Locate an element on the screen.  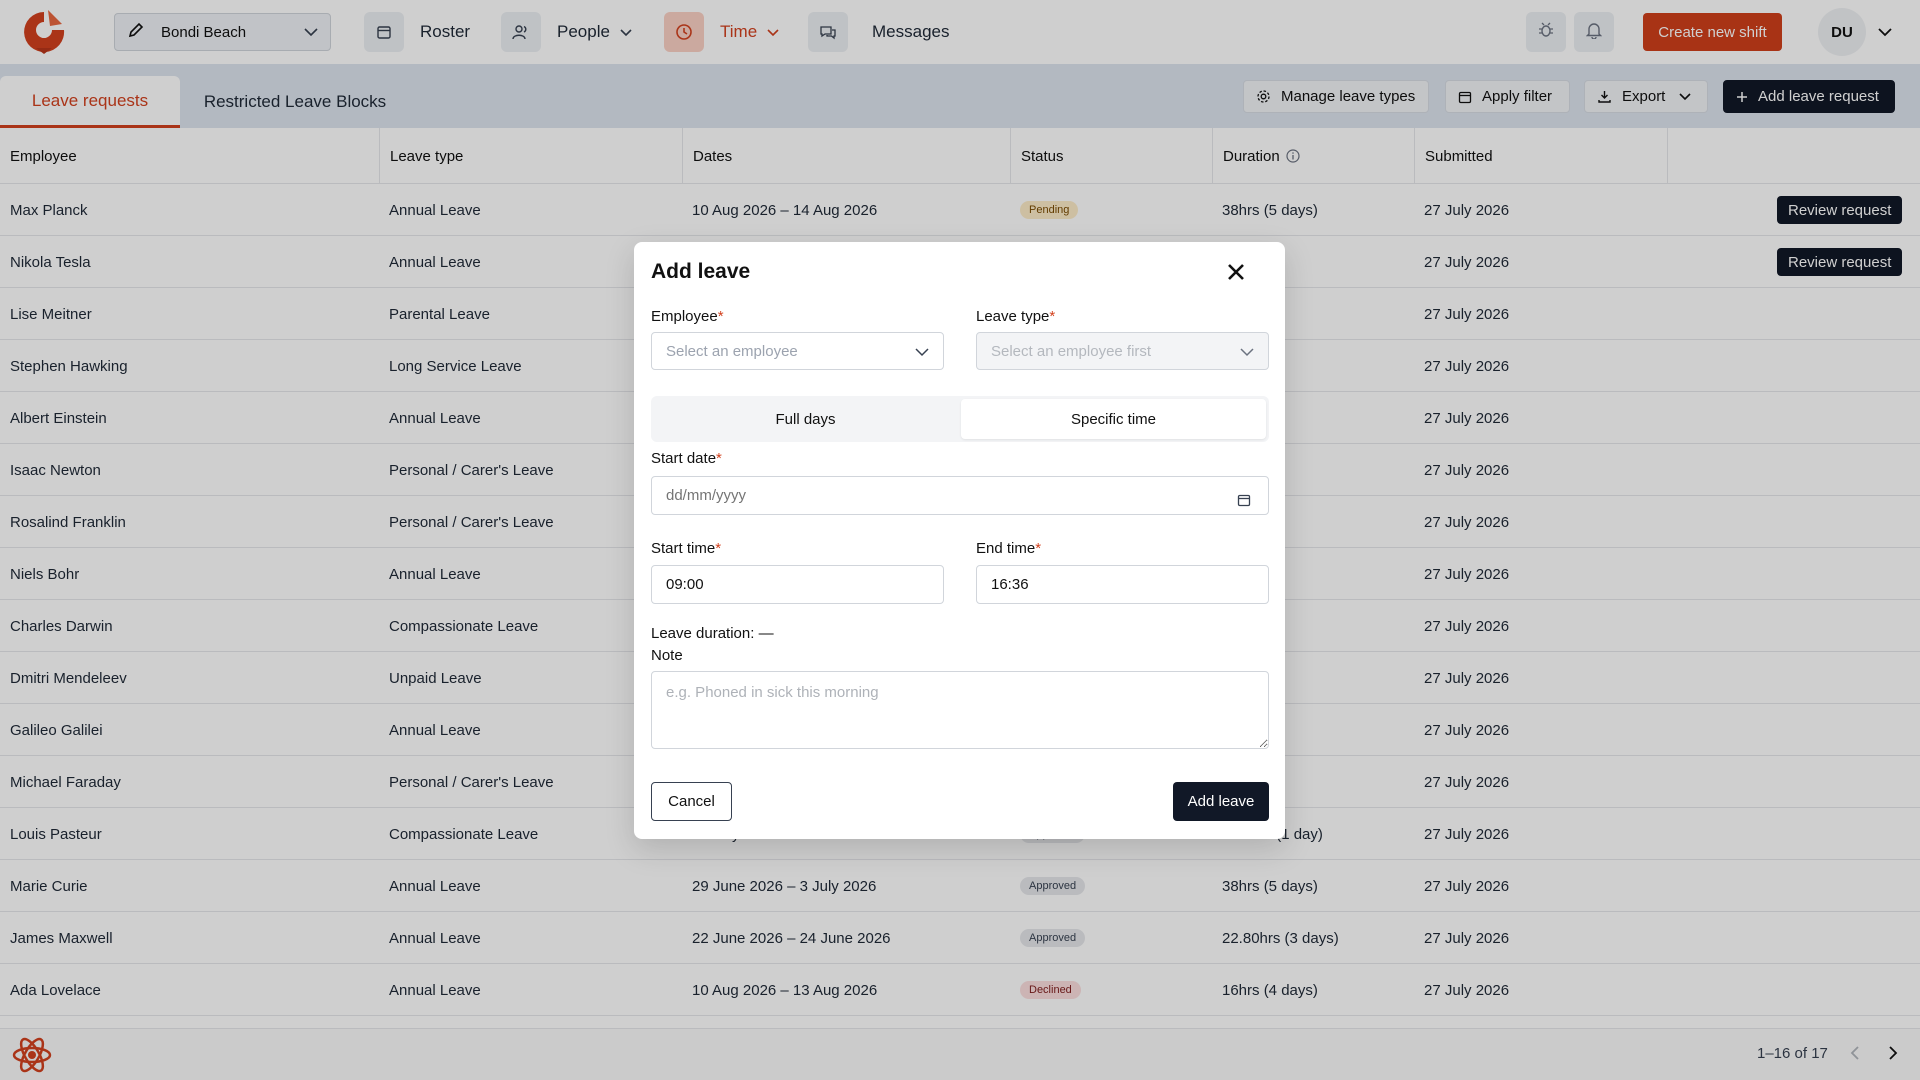
employee-label-text: Employee is located at coordinates (684, 316).